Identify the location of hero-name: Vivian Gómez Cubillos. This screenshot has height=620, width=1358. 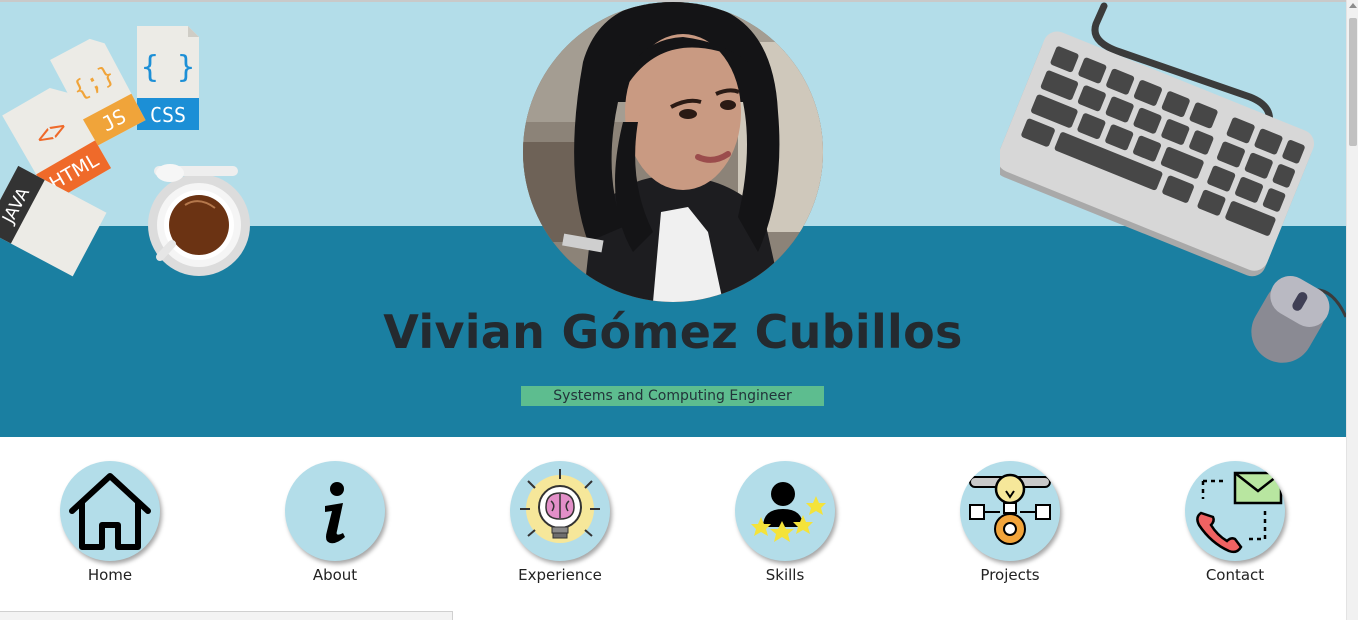
(673, 332).